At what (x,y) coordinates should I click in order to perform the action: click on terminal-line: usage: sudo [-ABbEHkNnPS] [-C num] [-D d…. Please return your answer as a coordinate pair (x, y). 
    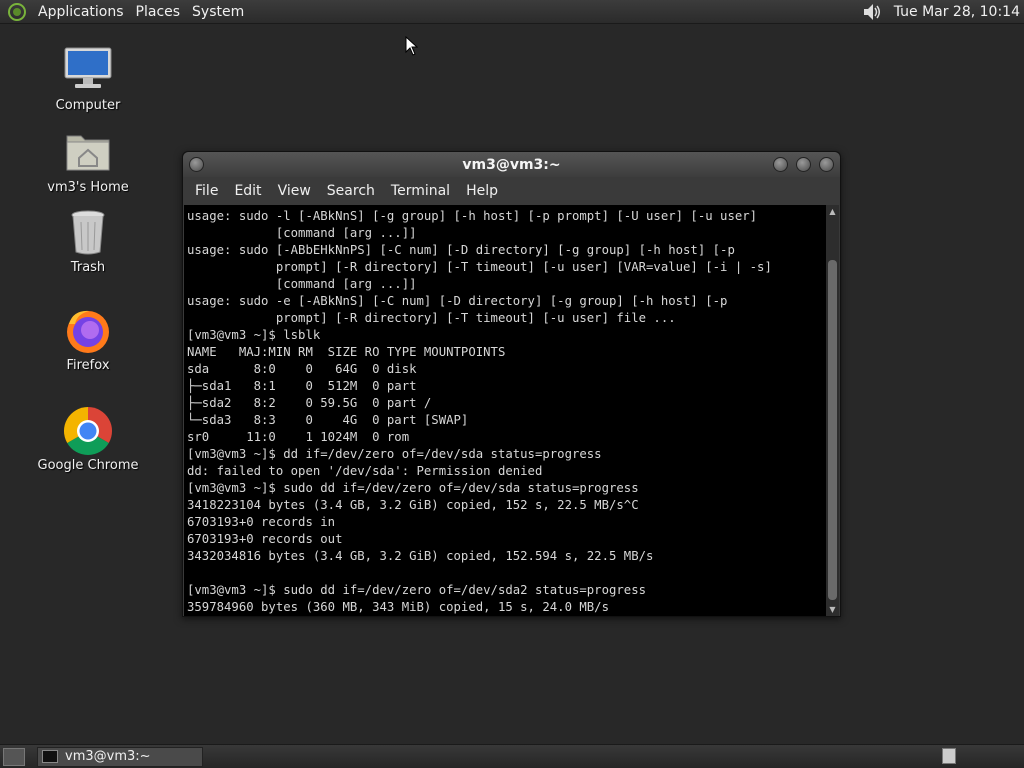
    Looking at the image, I should click on (461, 250).